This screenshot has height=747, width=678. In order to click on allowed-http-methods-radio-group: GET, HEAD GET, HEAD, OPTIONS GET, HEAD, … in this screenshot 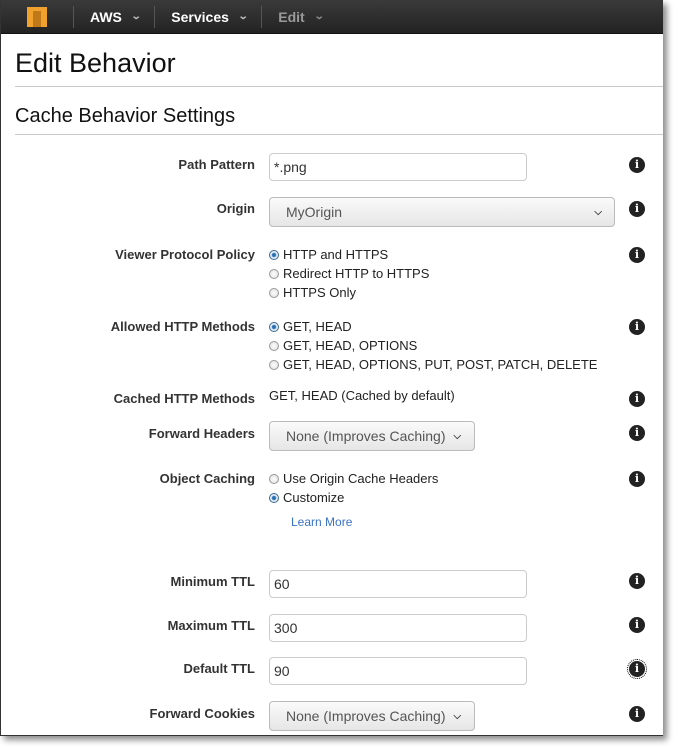, I will do `click(433, 345)`.